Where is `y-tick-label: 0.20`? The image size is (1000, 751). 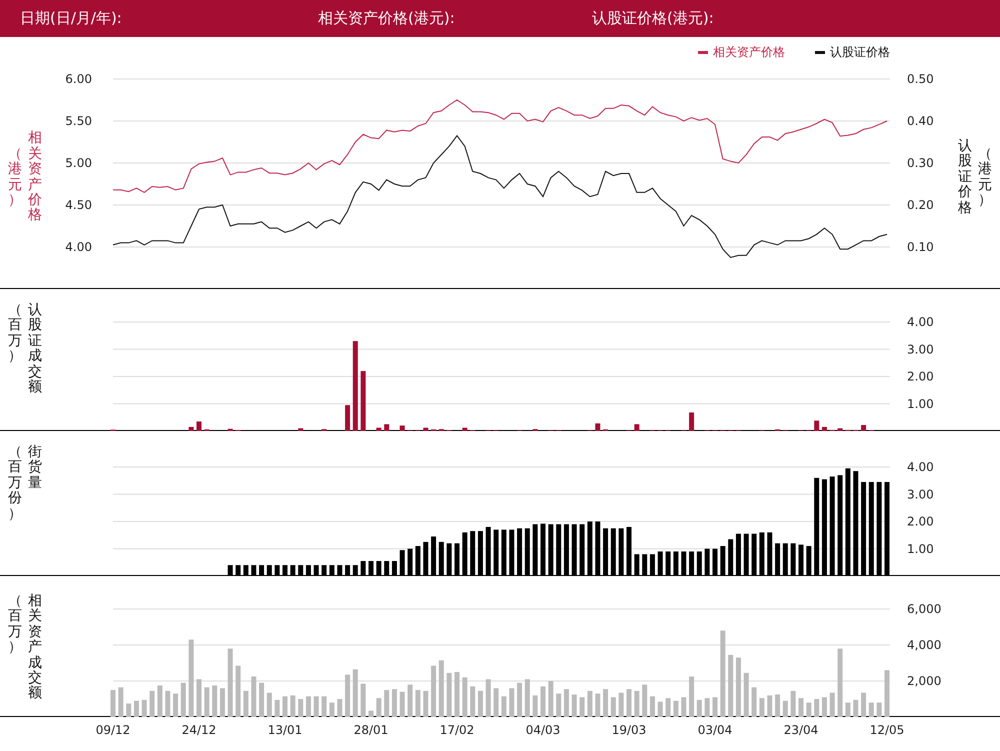 y-tick-label: 0.20 is located at coordinates (920, 205).